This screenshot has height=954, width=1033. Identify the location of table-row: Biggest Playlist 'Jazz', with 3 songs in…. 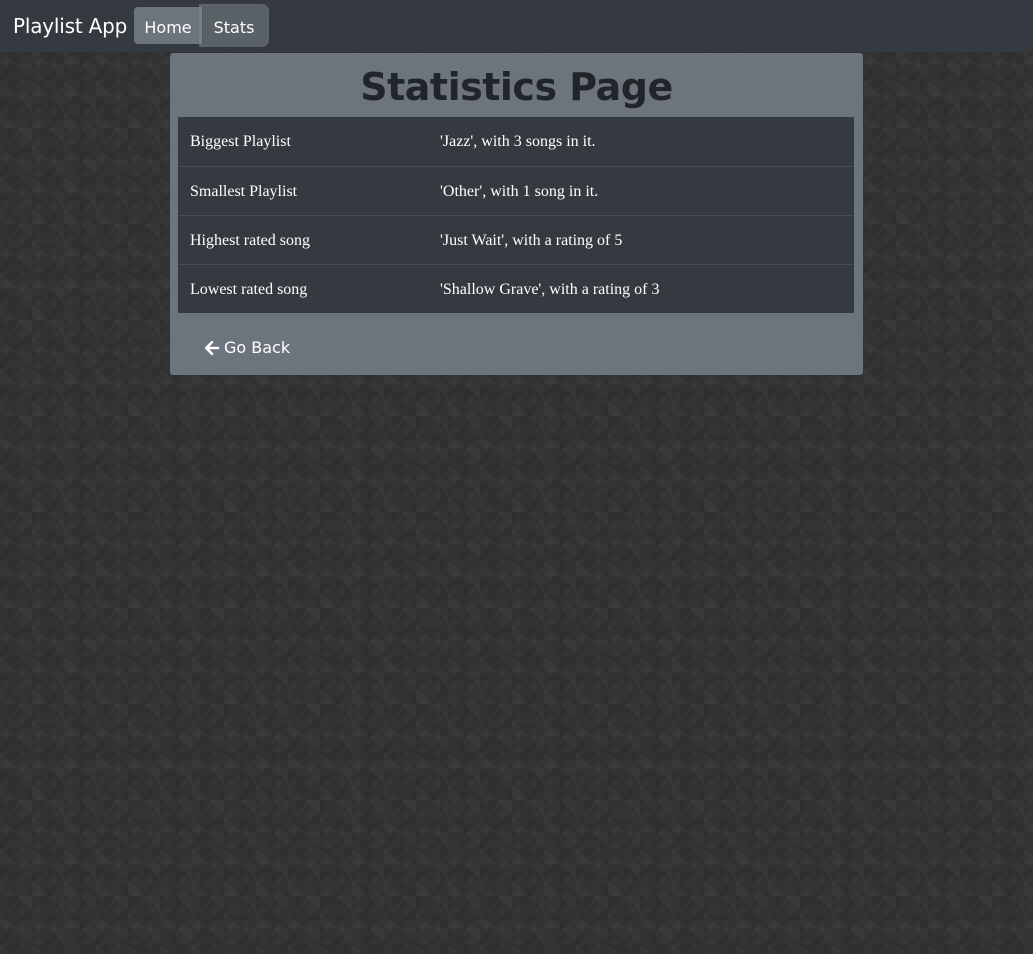
(516, 141).